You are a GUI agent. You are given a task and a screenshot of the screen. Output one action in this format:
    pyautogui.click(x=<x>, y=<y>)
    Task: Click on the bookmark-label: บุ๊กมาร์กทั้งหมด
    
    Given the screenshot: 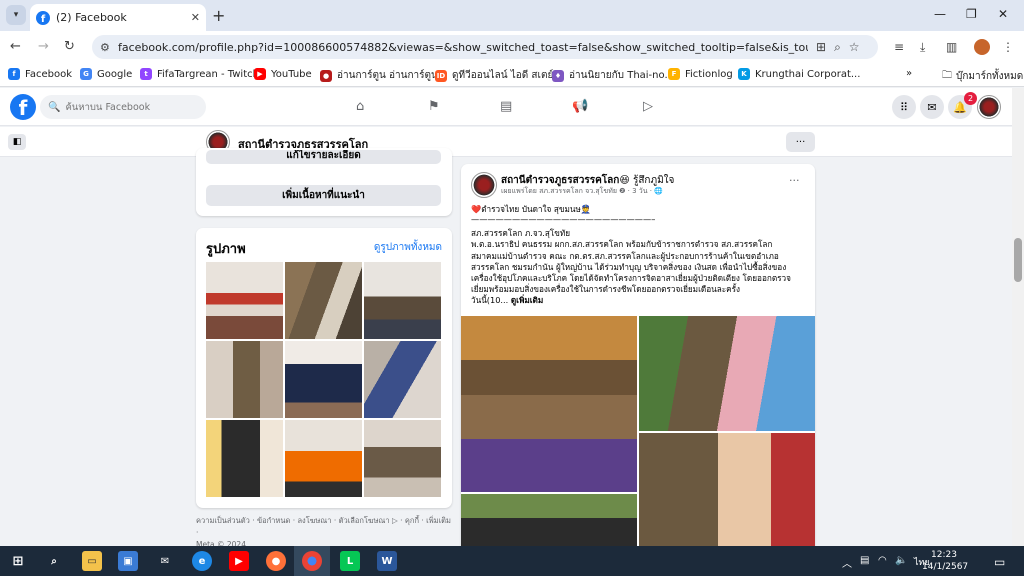 What is the action you would take?
    pyautogui.click(x=990, y=76)
    